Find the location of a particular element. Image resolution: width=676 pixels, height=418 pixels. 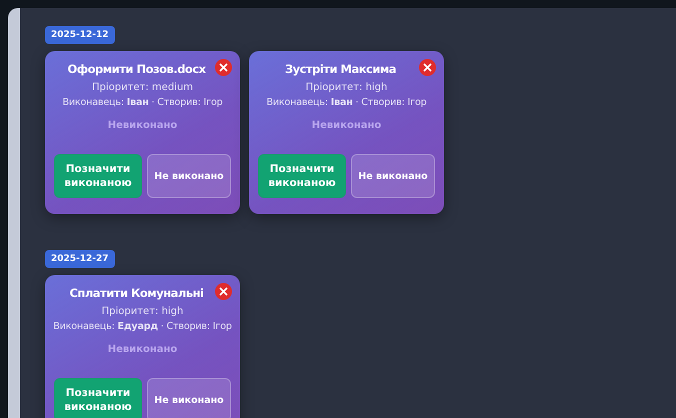

date-badge: 2025-12-27 is located at coordinates (80, 259).